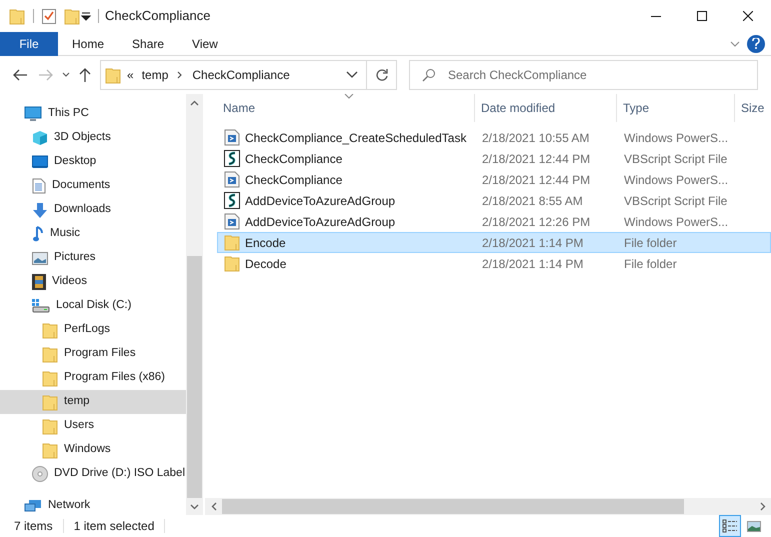 The width and height of the screenshot is (771, 537). What do you see at coordinates (583, 75) in the screenshot?
I see `search-field: Search CheckCompliance` at bounding box center [583, 75].